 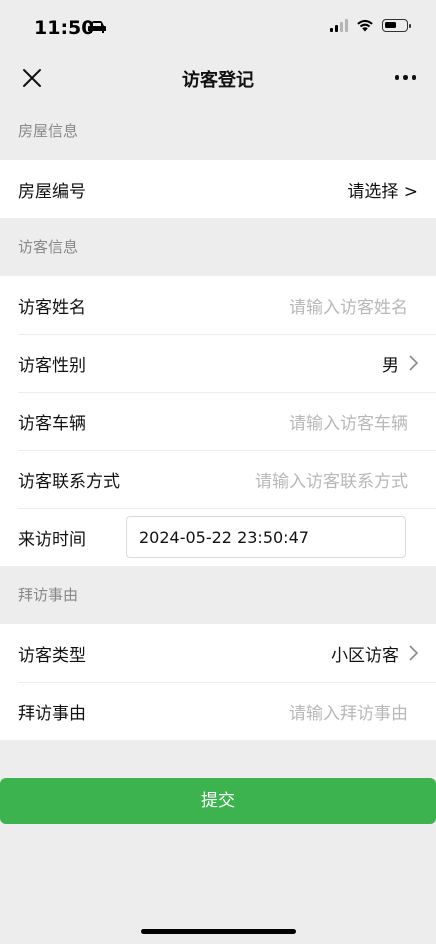 I want to click on more-icon, so click(x=405, y=77).